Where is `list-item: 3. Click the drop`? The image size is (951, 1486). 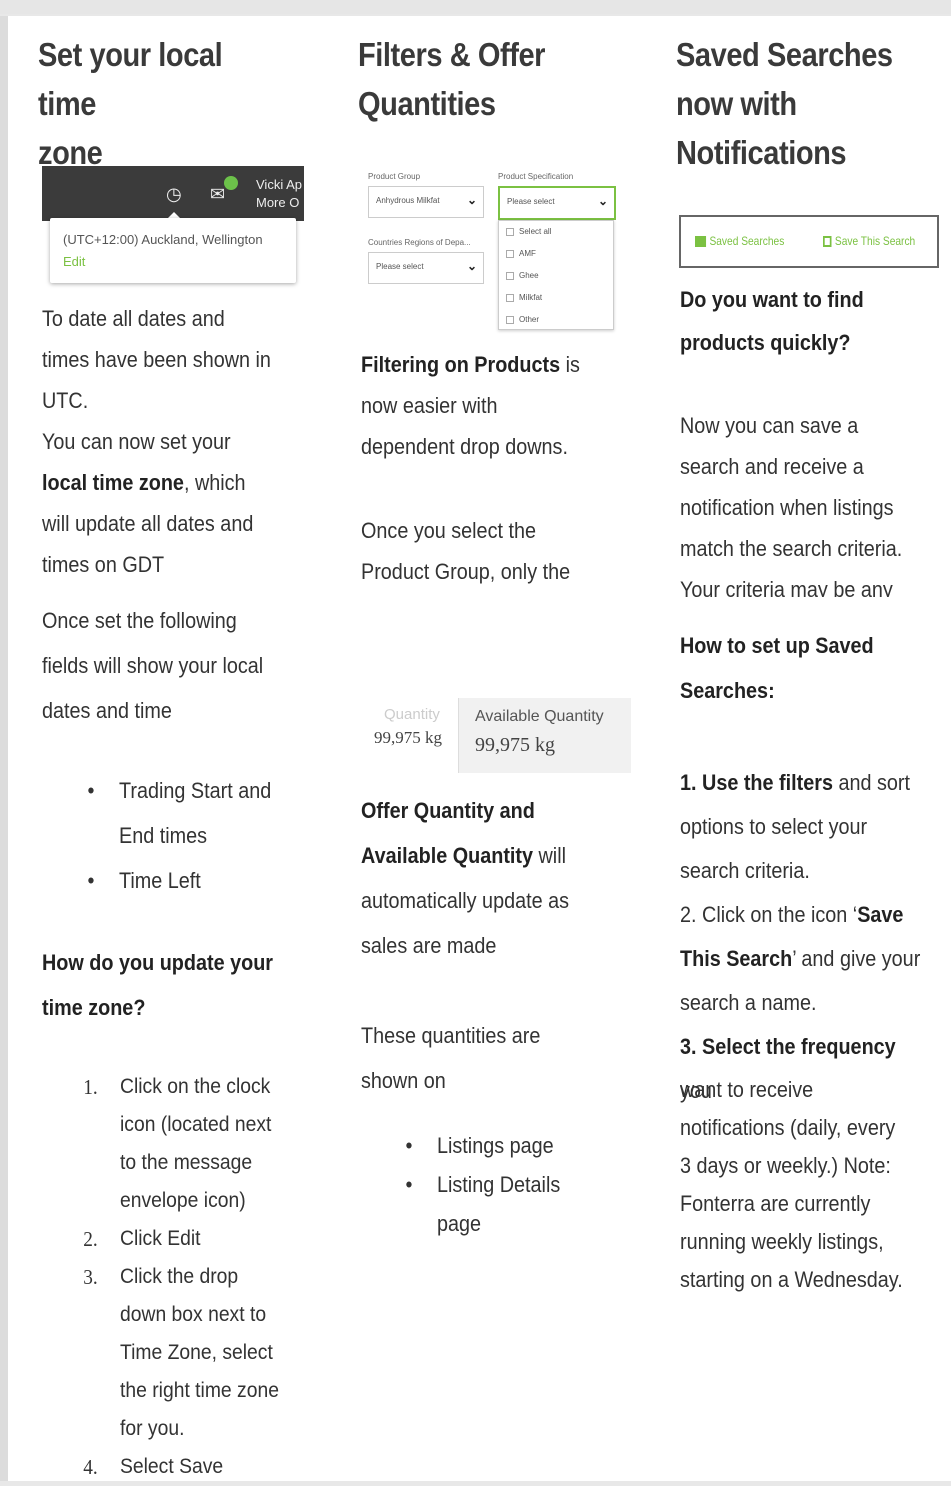
list-item: 3. Click the drop is located at coordinates (181, 1277).